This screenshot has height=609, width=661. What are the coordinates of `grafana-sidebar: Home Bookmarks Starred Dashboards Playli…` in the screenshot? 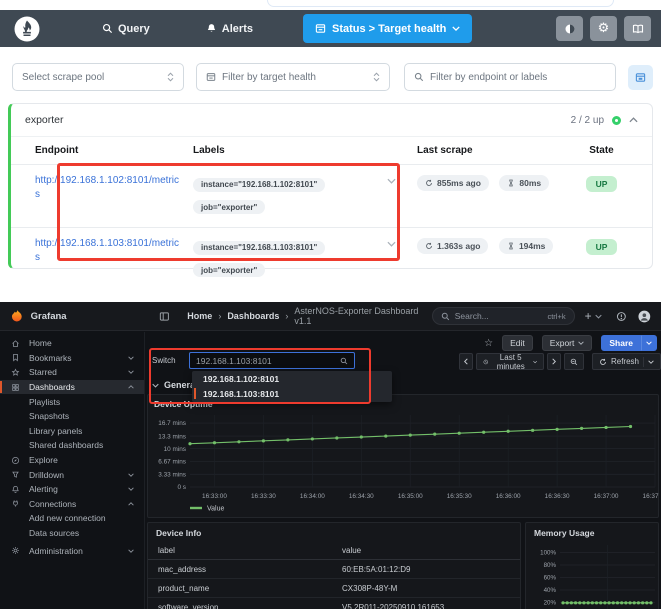 It's located at (72, 470).